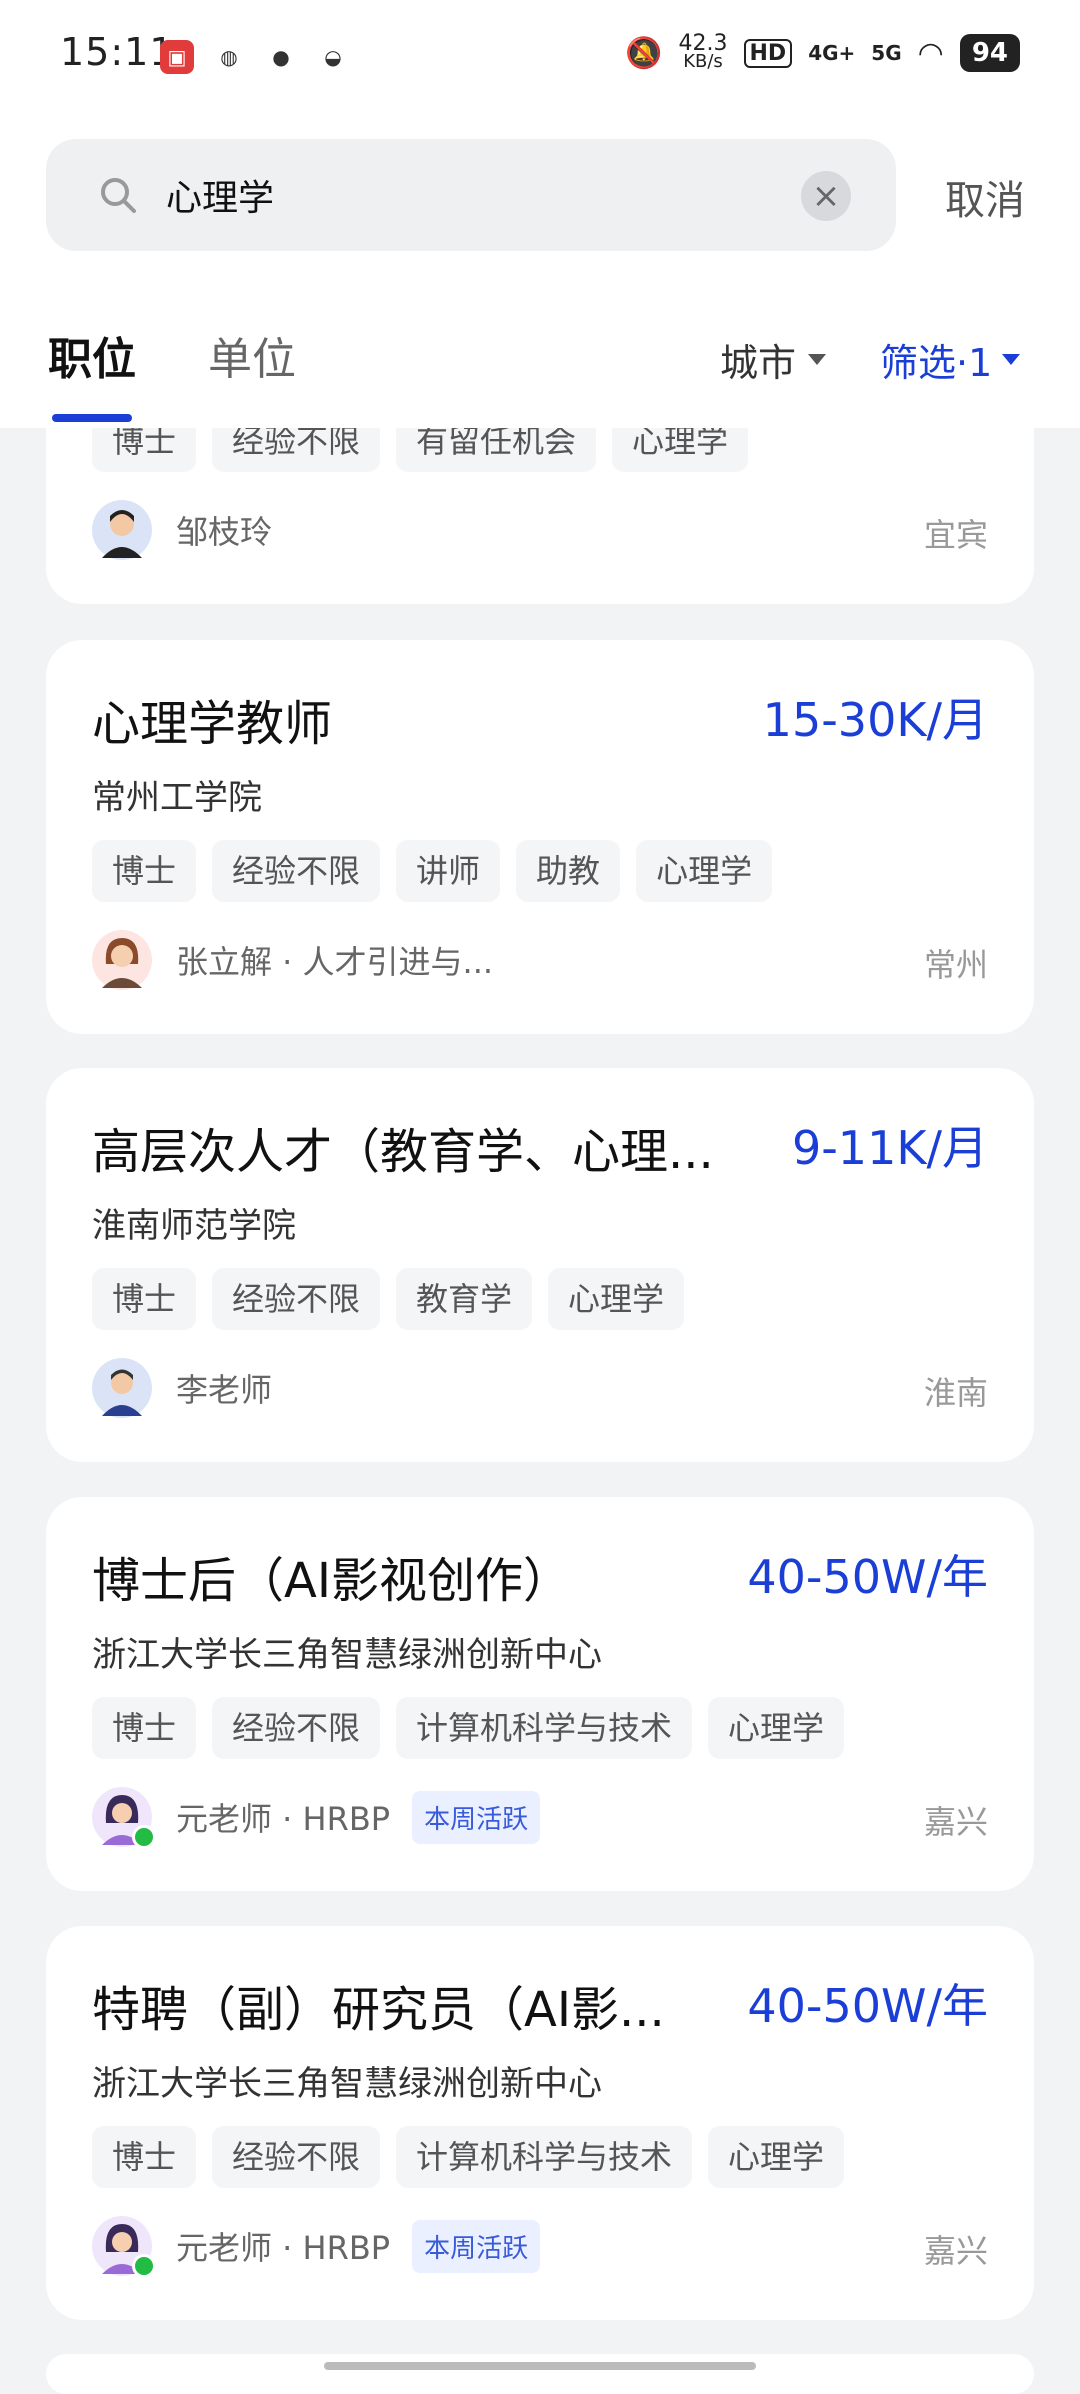  What do you see at coordinates (955, 965) in the screenshot?
I see `job-city: 常州` at bounding box center [955, 965].